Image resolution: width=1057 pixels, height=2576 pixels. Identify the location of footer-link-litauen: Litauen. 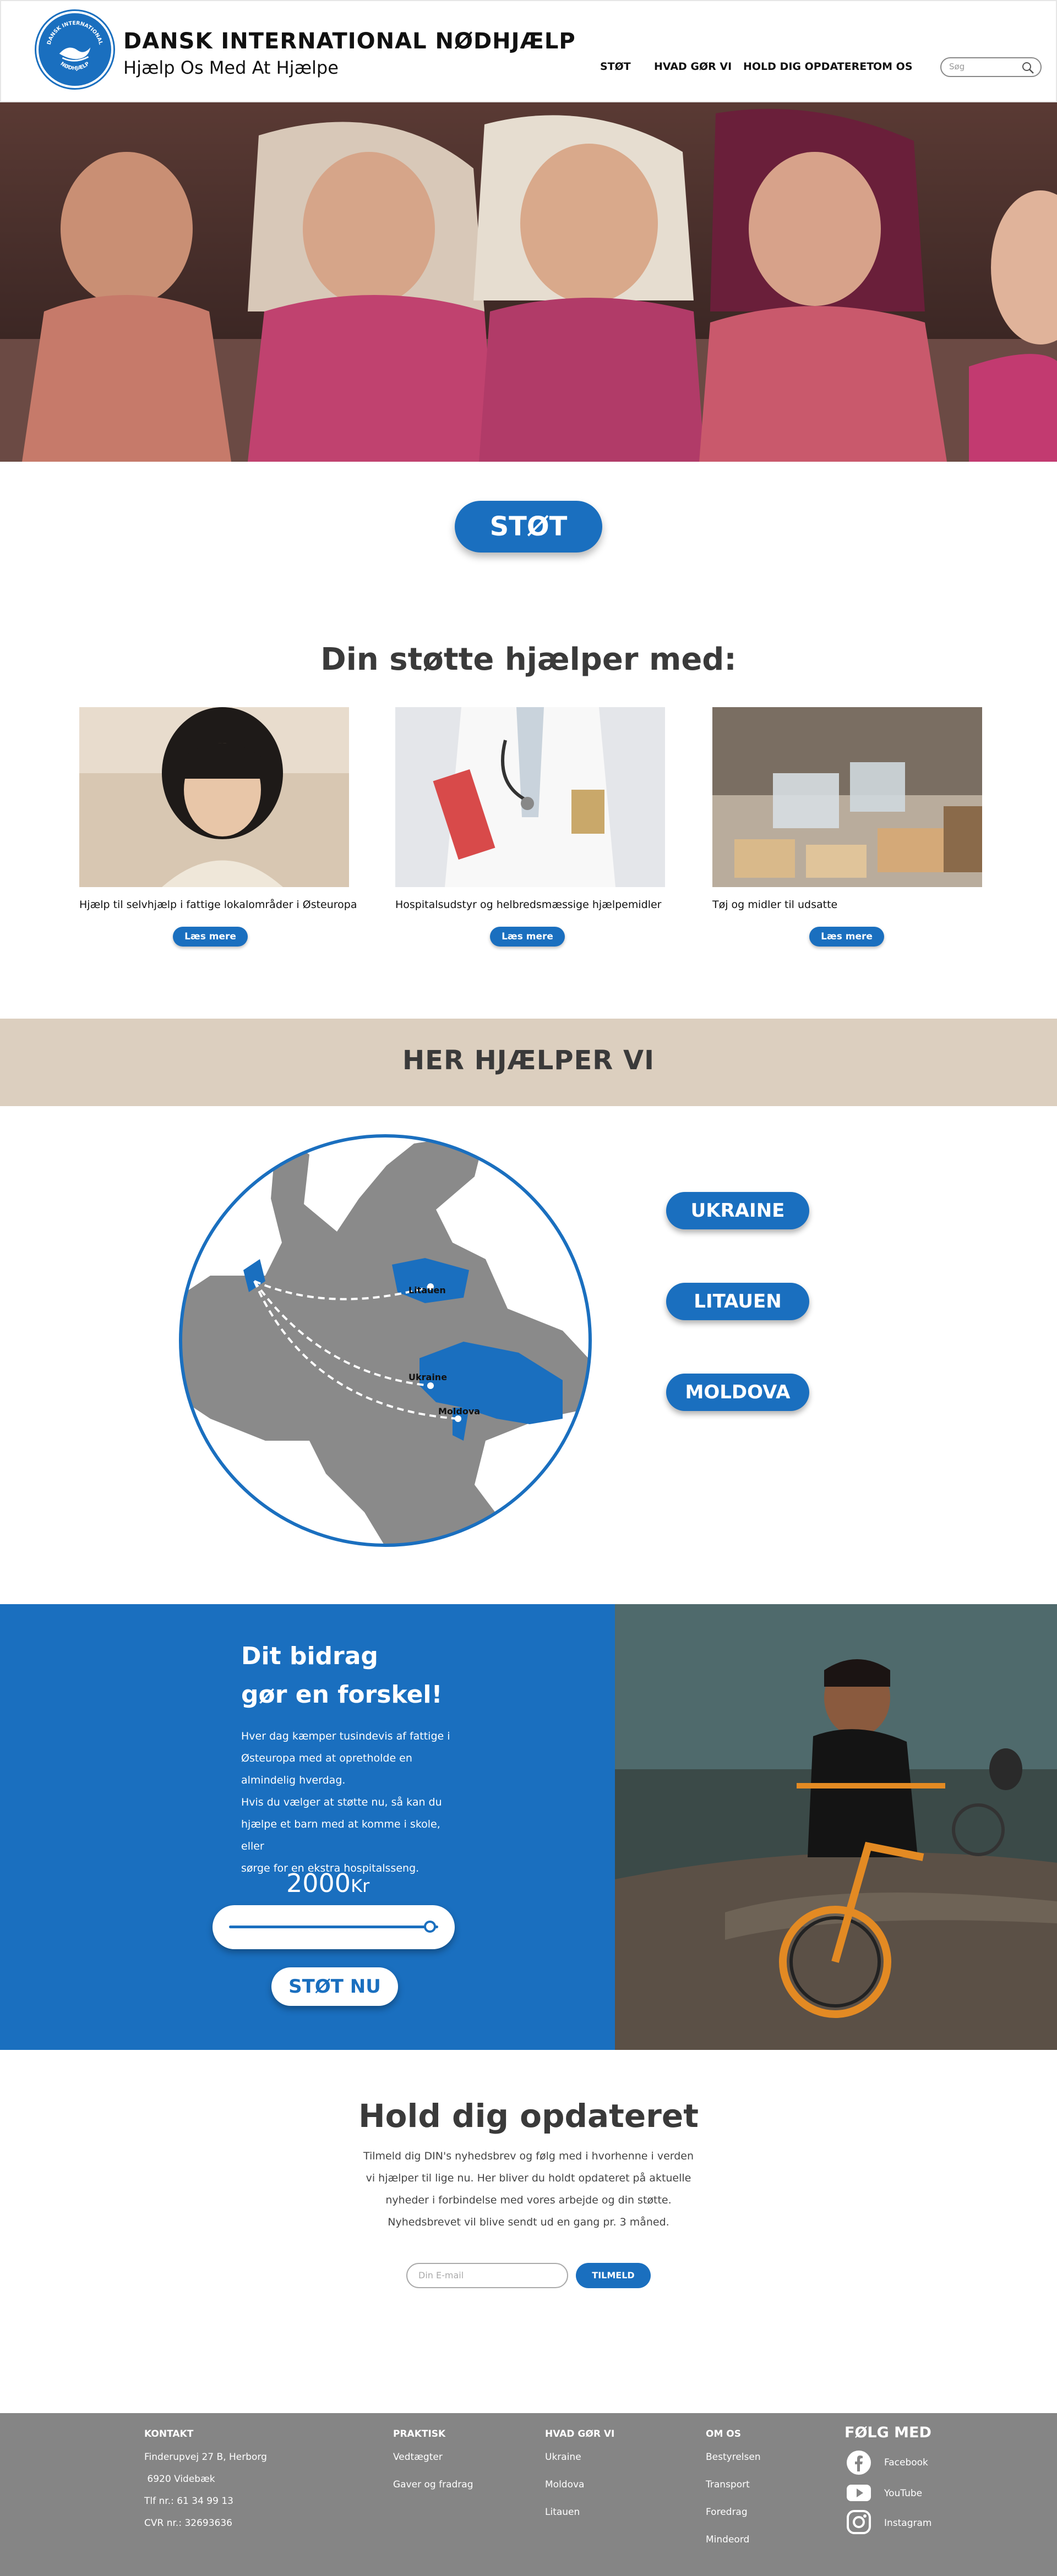
(562, 2512).